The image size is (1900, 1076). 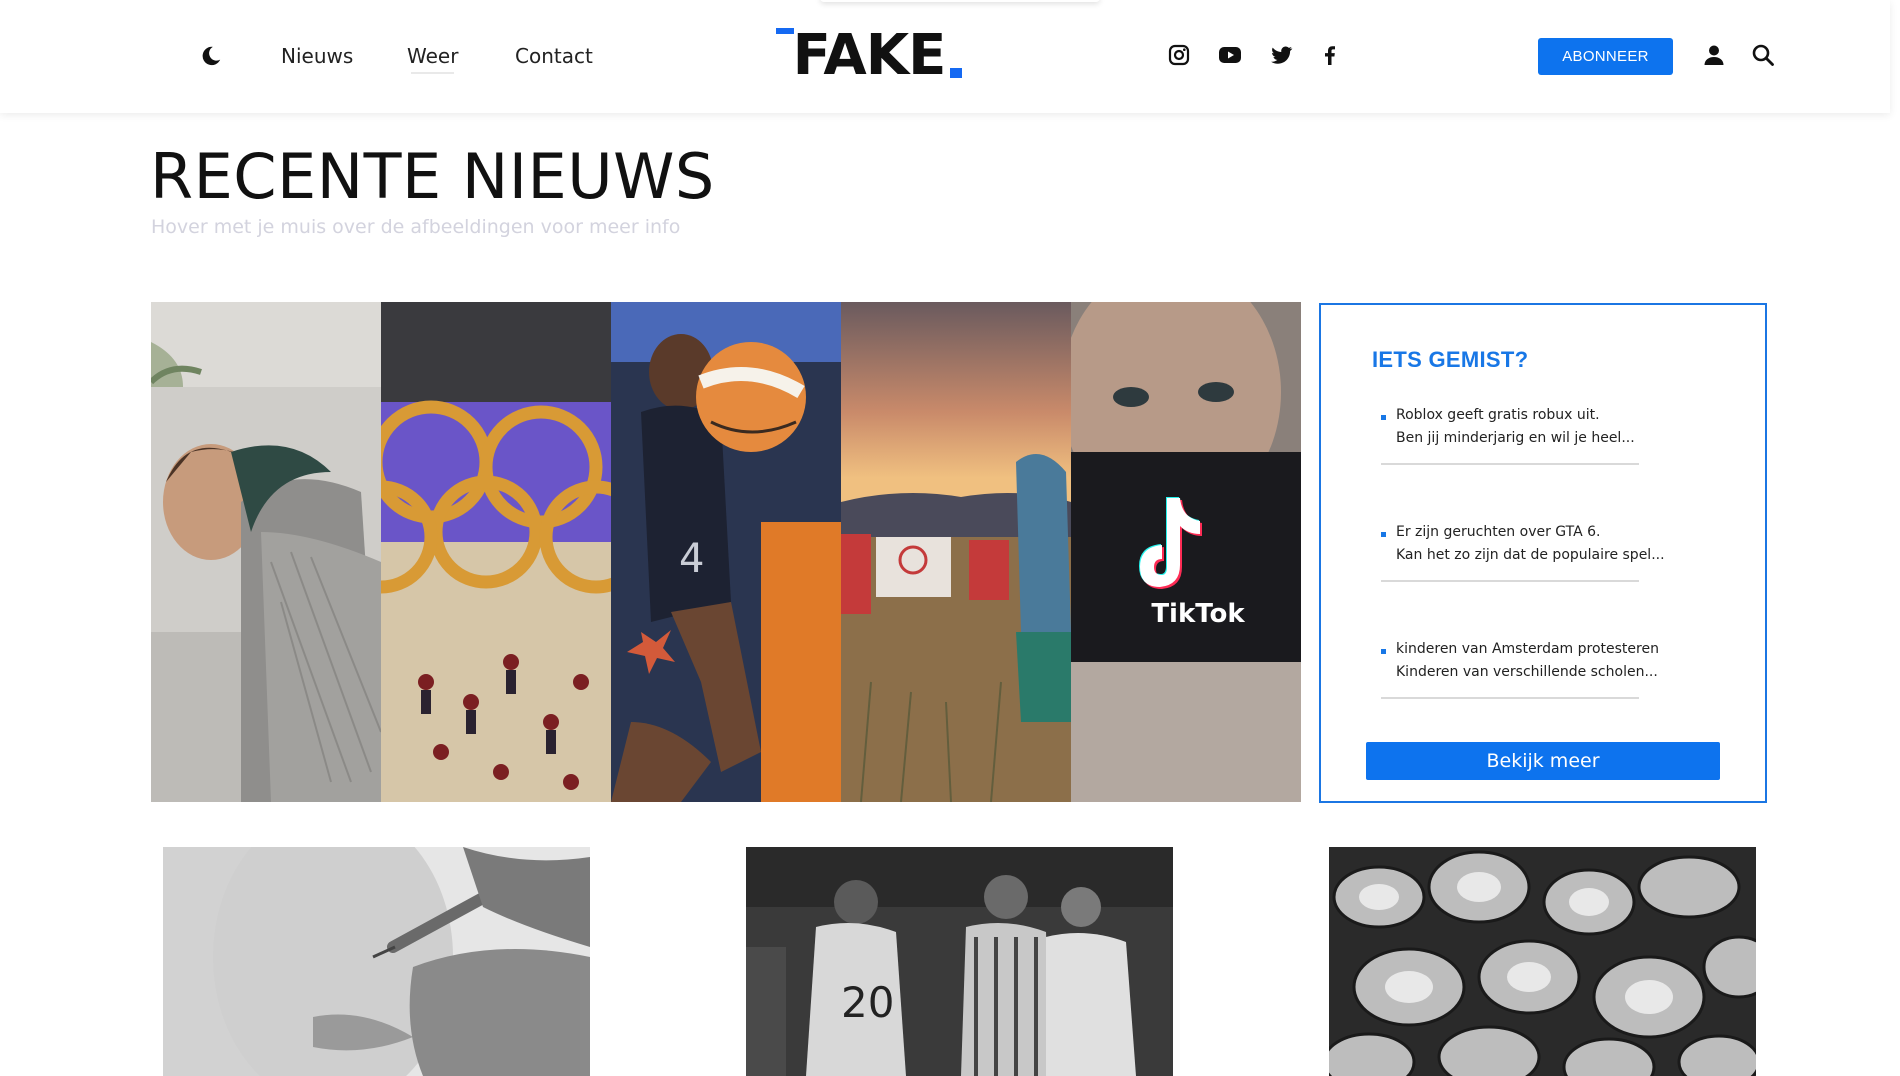 What do you see at coordinates (1450, 359) in the screenshot?
I see `missed-news-title: IETS GEMIST?` at bounding box center [1450, 359].